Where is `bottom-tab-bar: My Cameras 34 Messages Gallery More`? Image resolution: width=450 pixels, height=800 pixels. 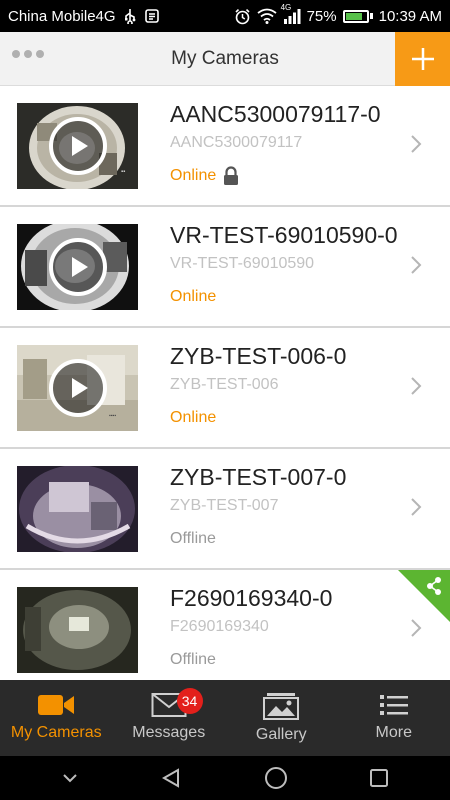 bottom-tab-bar: My Cameras 34 Messages Gallery More is located at coordinates (225, 718).